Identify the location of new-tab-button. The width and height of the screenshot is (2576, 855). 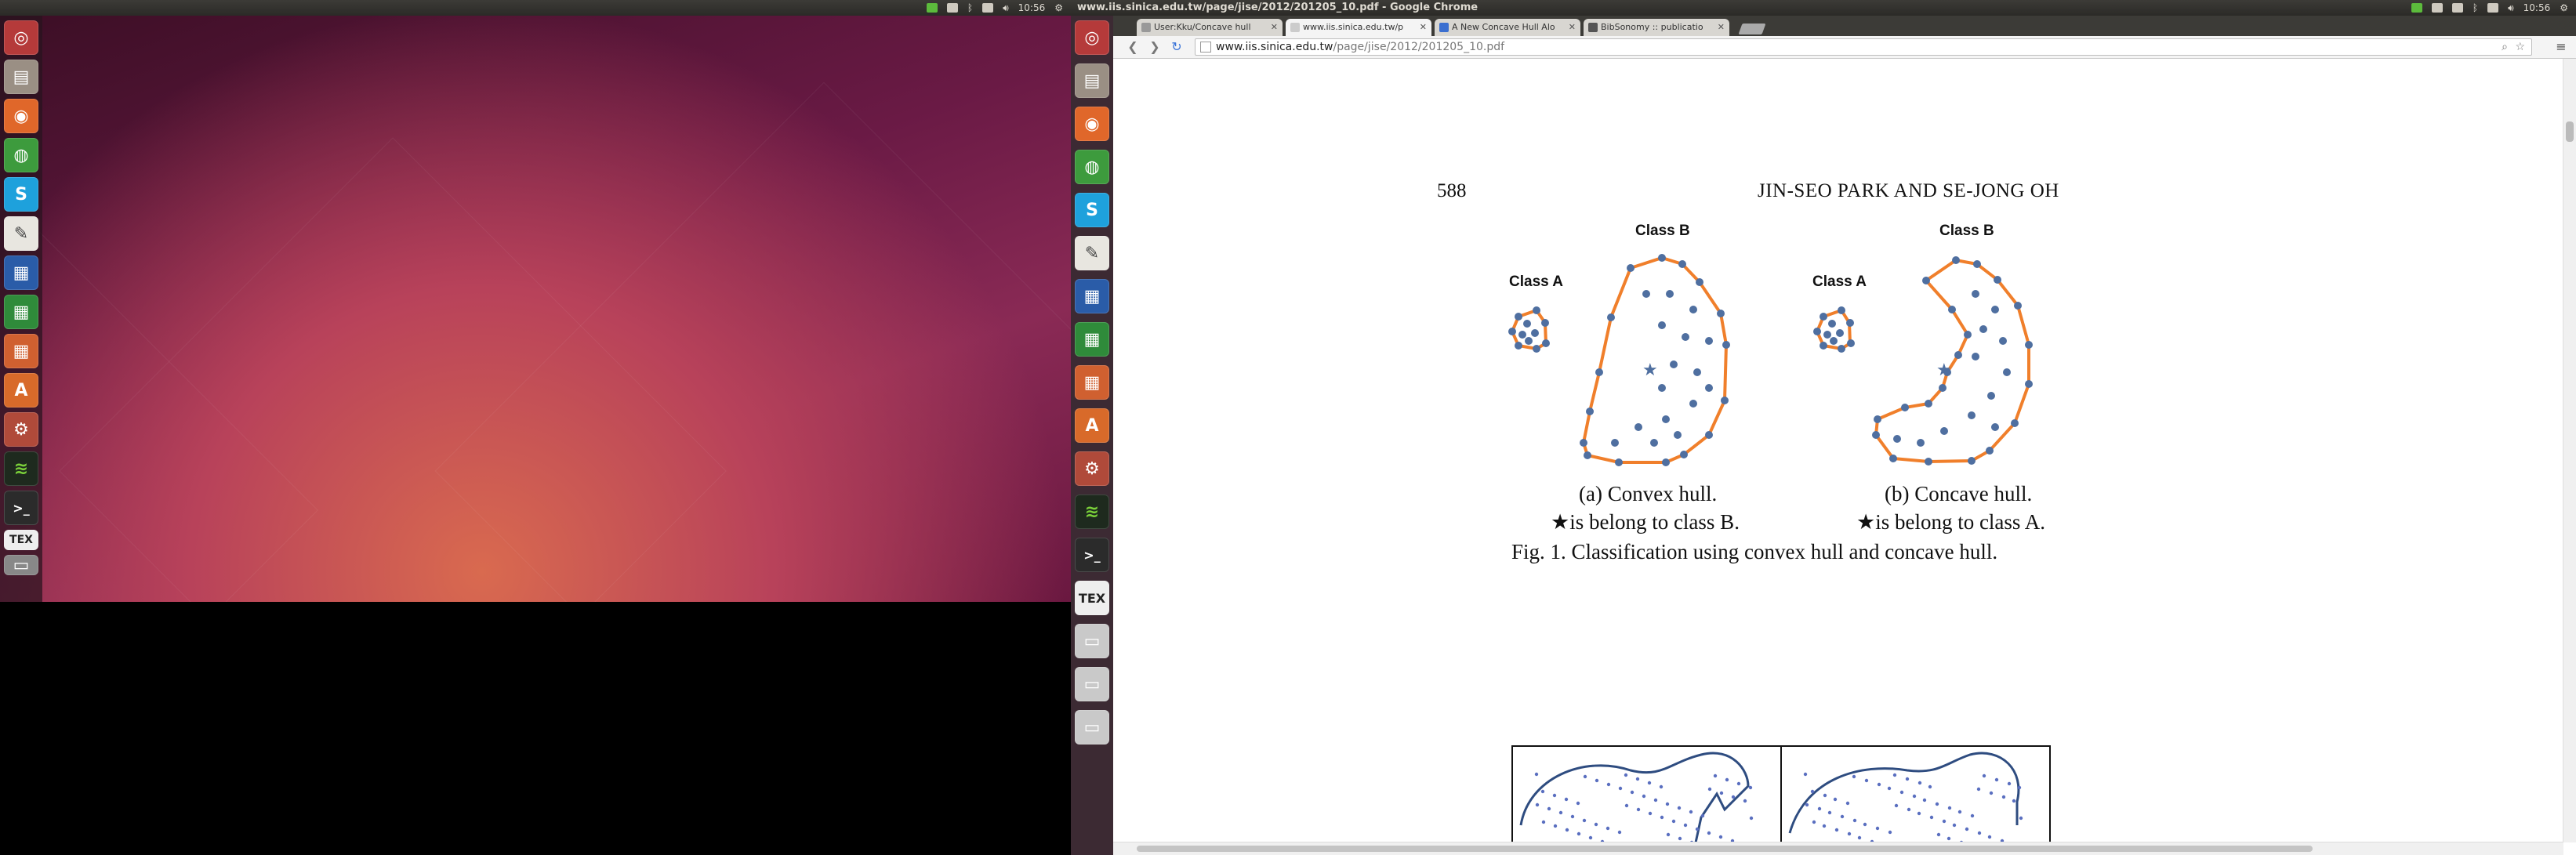
(1752, 29).